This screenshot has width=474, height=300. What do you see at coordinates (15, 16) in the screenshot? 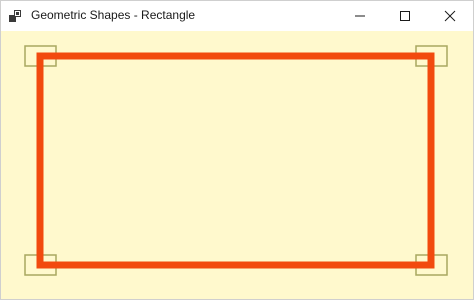
I see `app-icon` at bounding box center [15, 16].